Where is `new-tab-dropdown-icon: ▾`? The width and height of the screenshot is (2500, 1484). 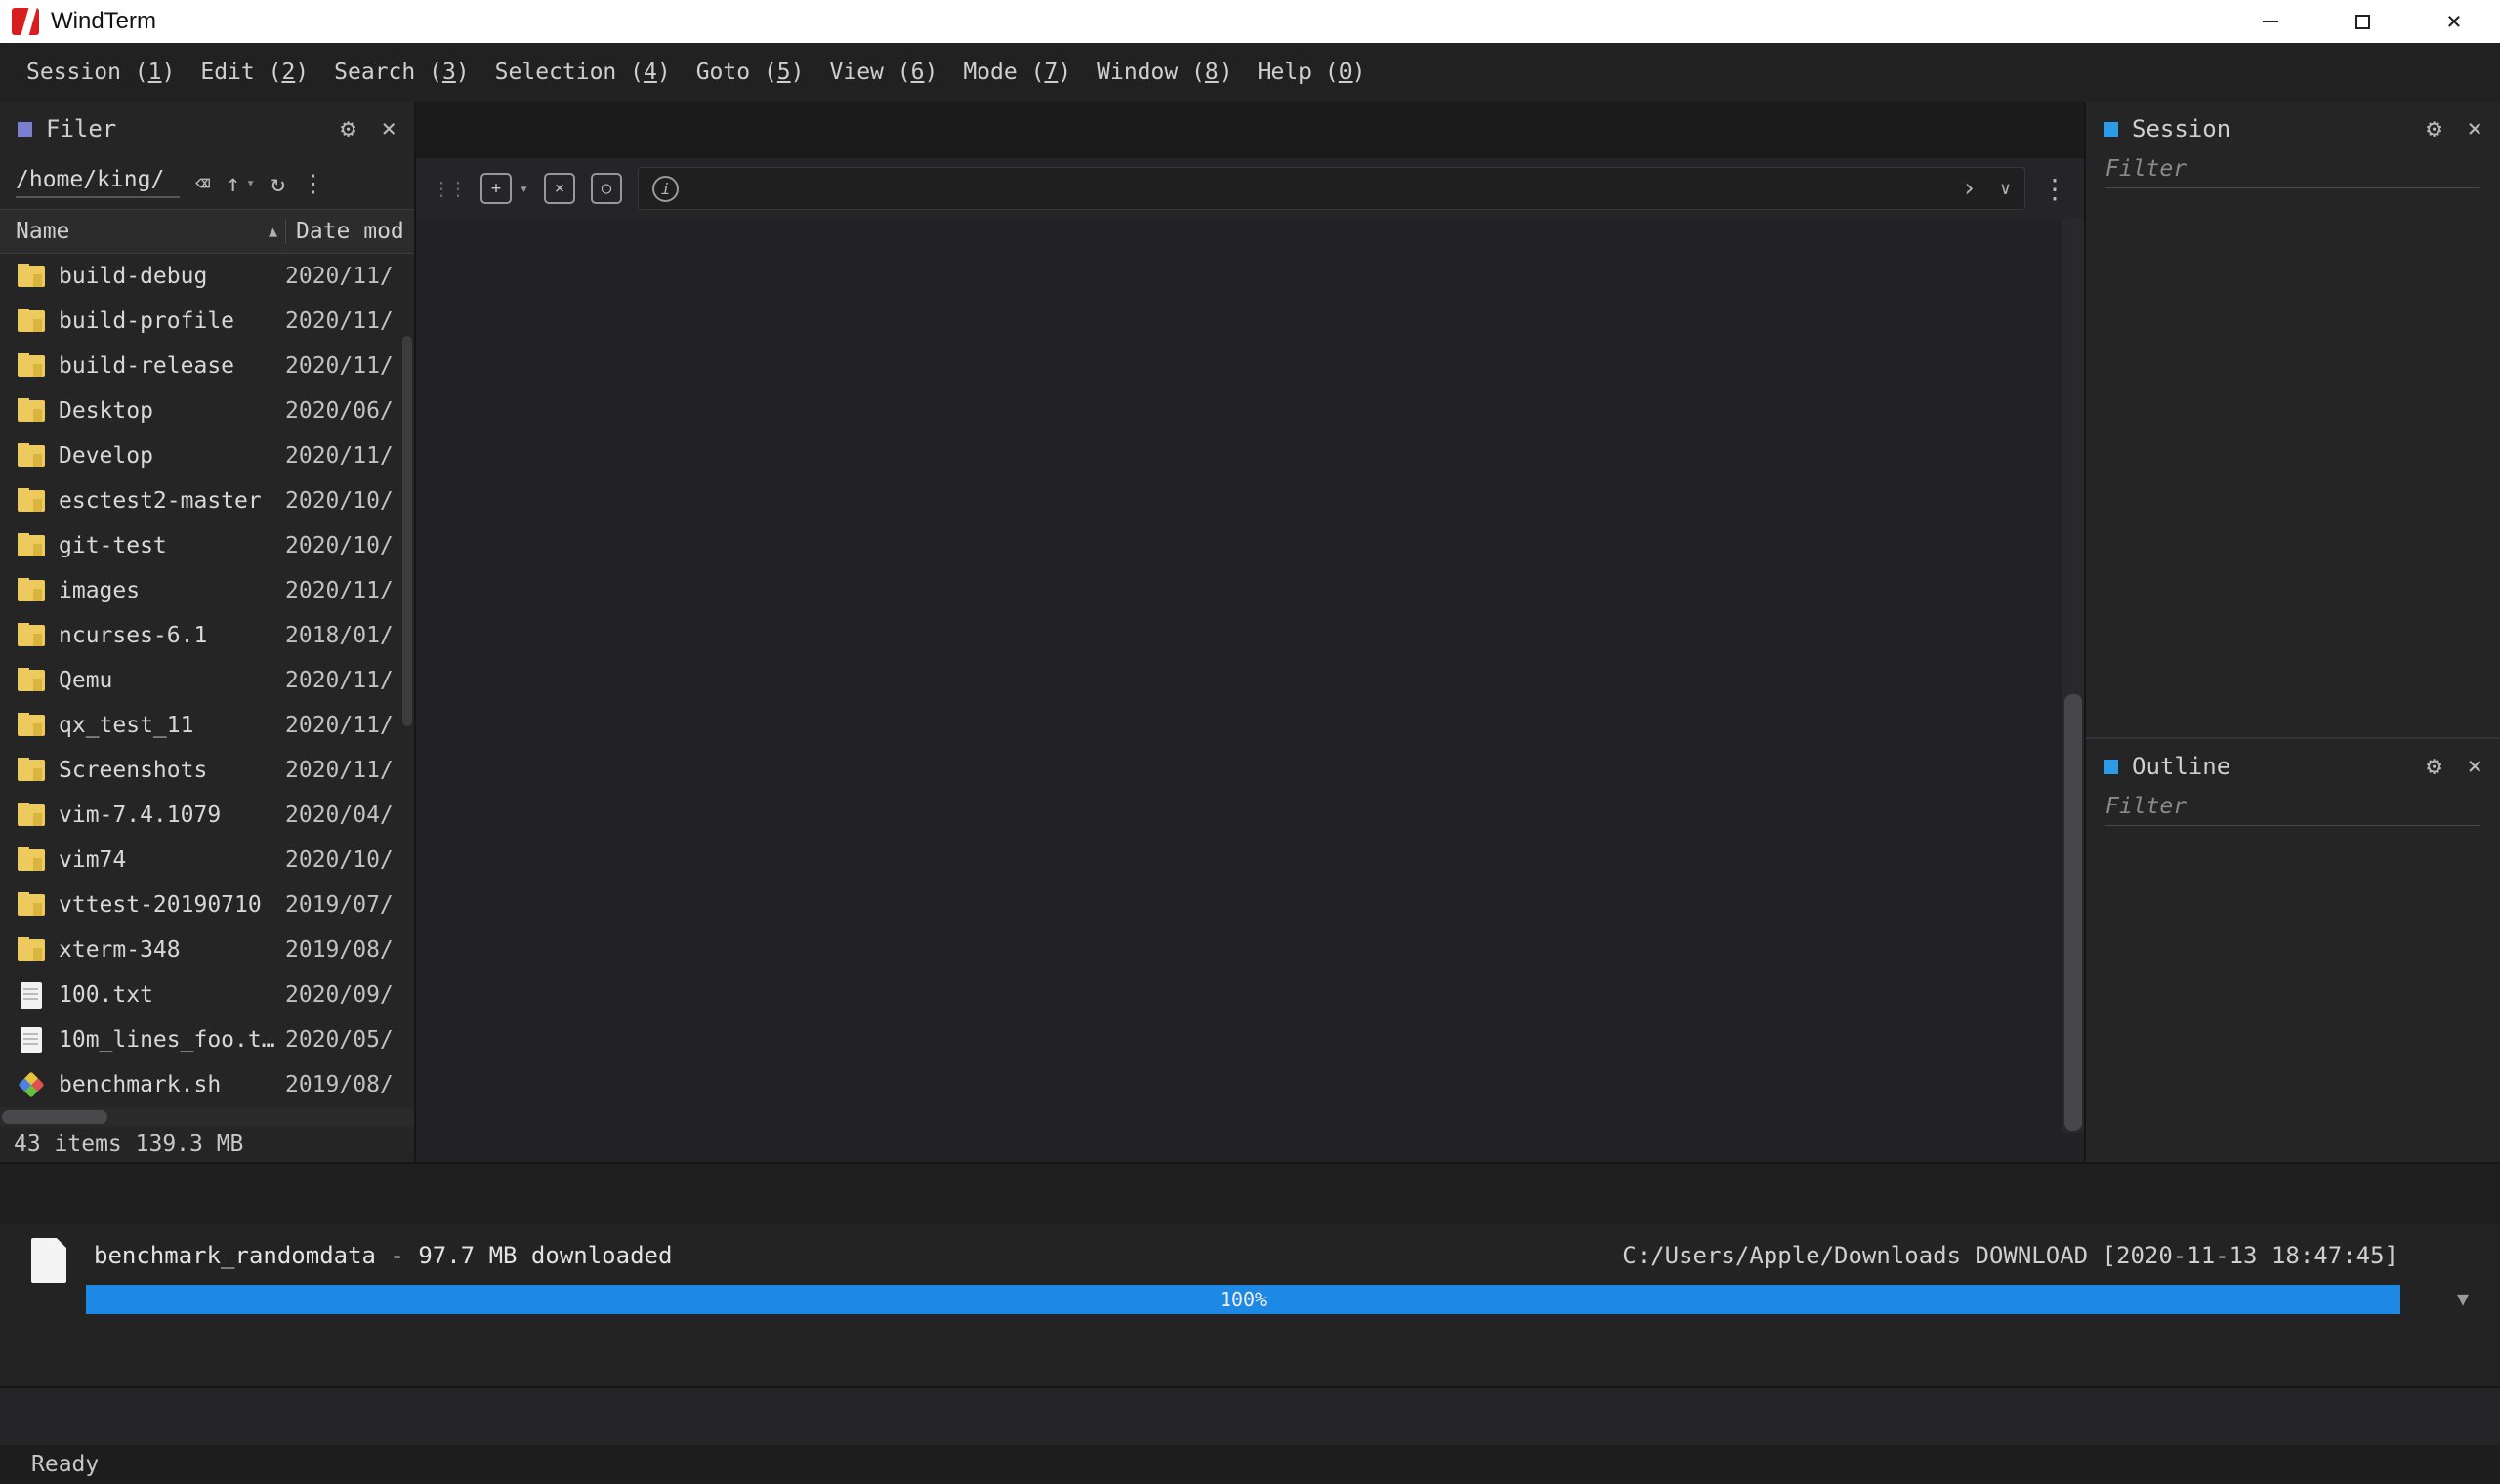 new-tab-dropdown-icon: ▾ is located at coordinates (524, 189).